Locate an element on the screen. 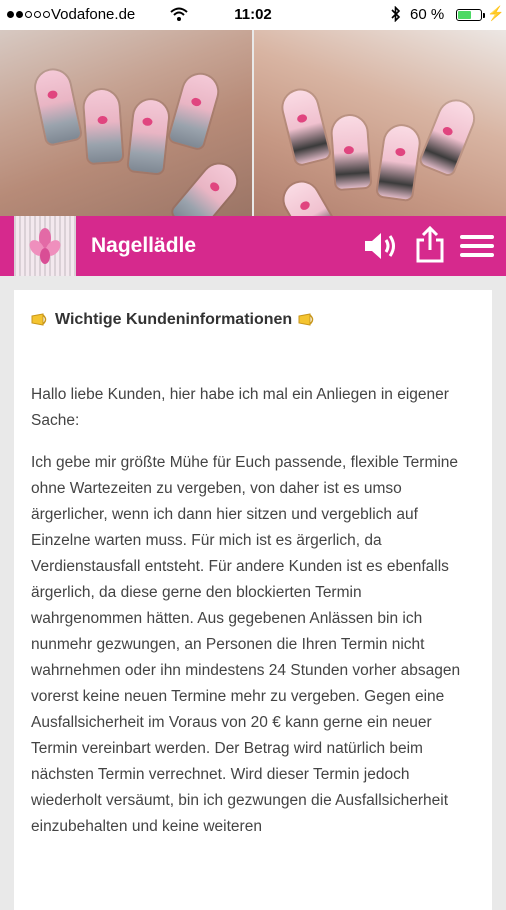  app-bar: Nagellädle is located at coordinates (253, 246).